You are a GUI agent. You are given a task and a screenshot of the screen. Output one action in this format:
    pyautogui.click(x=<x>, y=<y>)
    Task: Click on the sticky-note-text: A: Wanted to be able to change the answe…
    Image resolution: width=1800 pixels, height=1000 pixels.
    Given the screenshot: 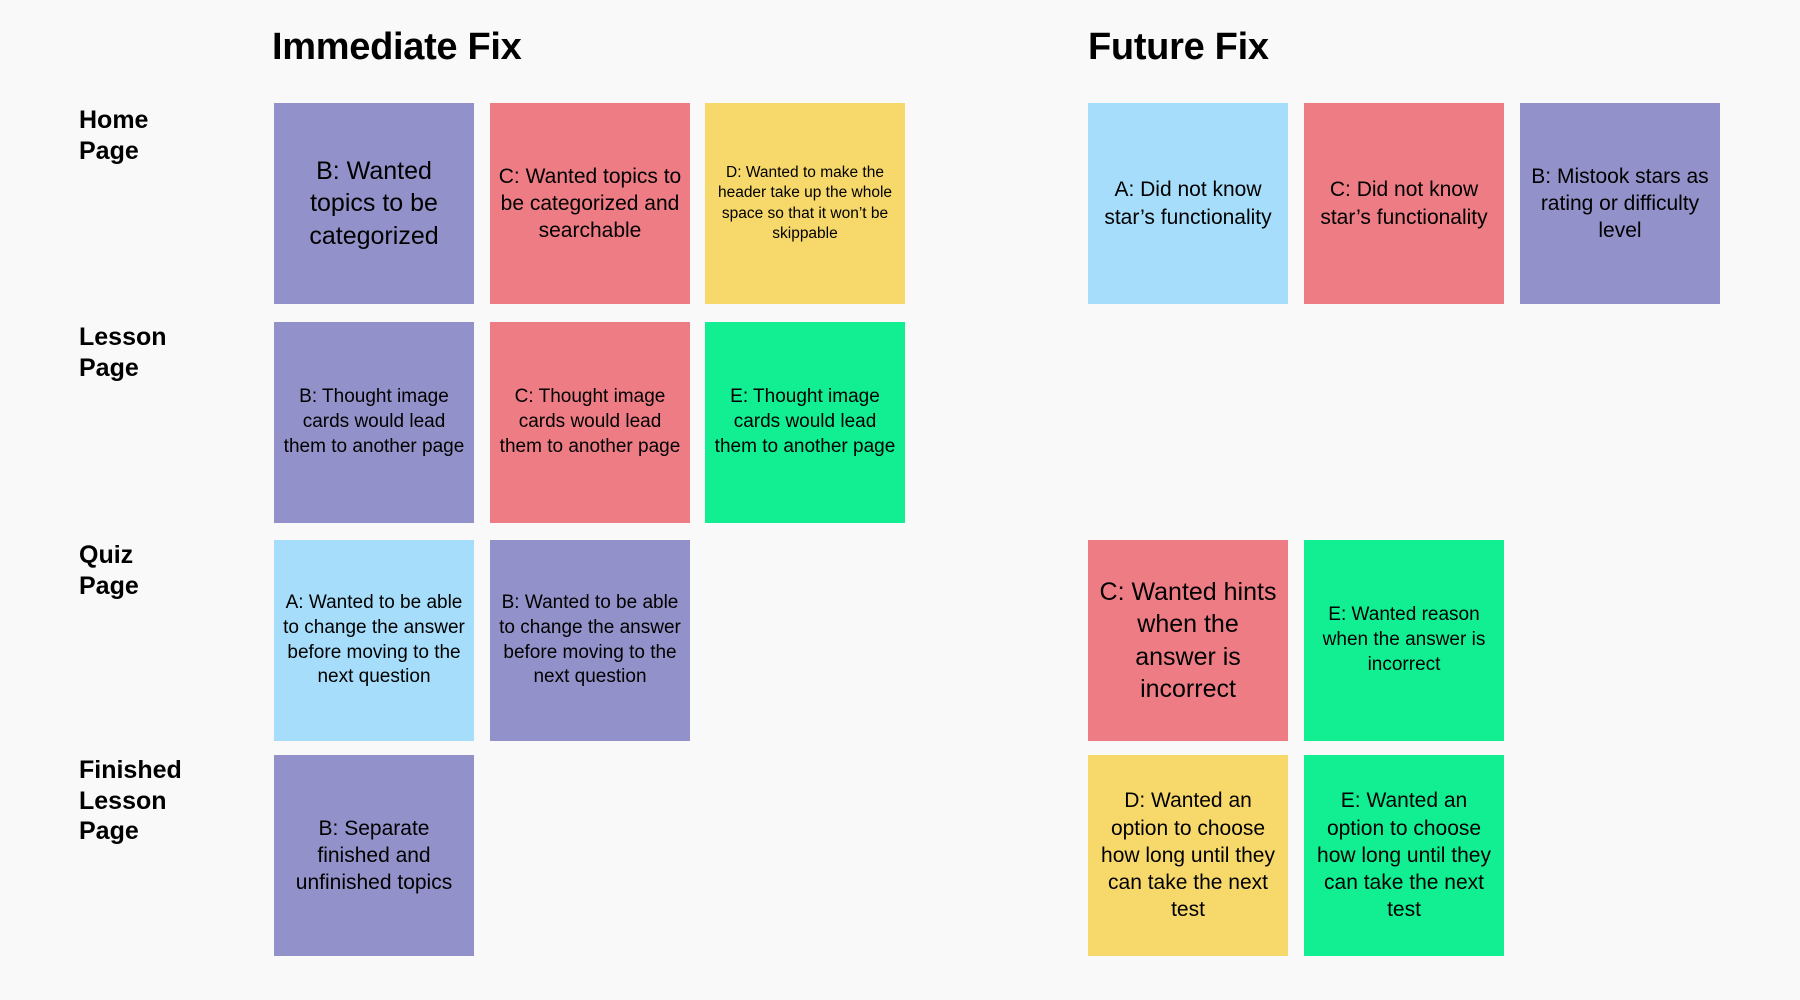 What is the action you would take?
    pyautogui.click(x=374, y=640)
    